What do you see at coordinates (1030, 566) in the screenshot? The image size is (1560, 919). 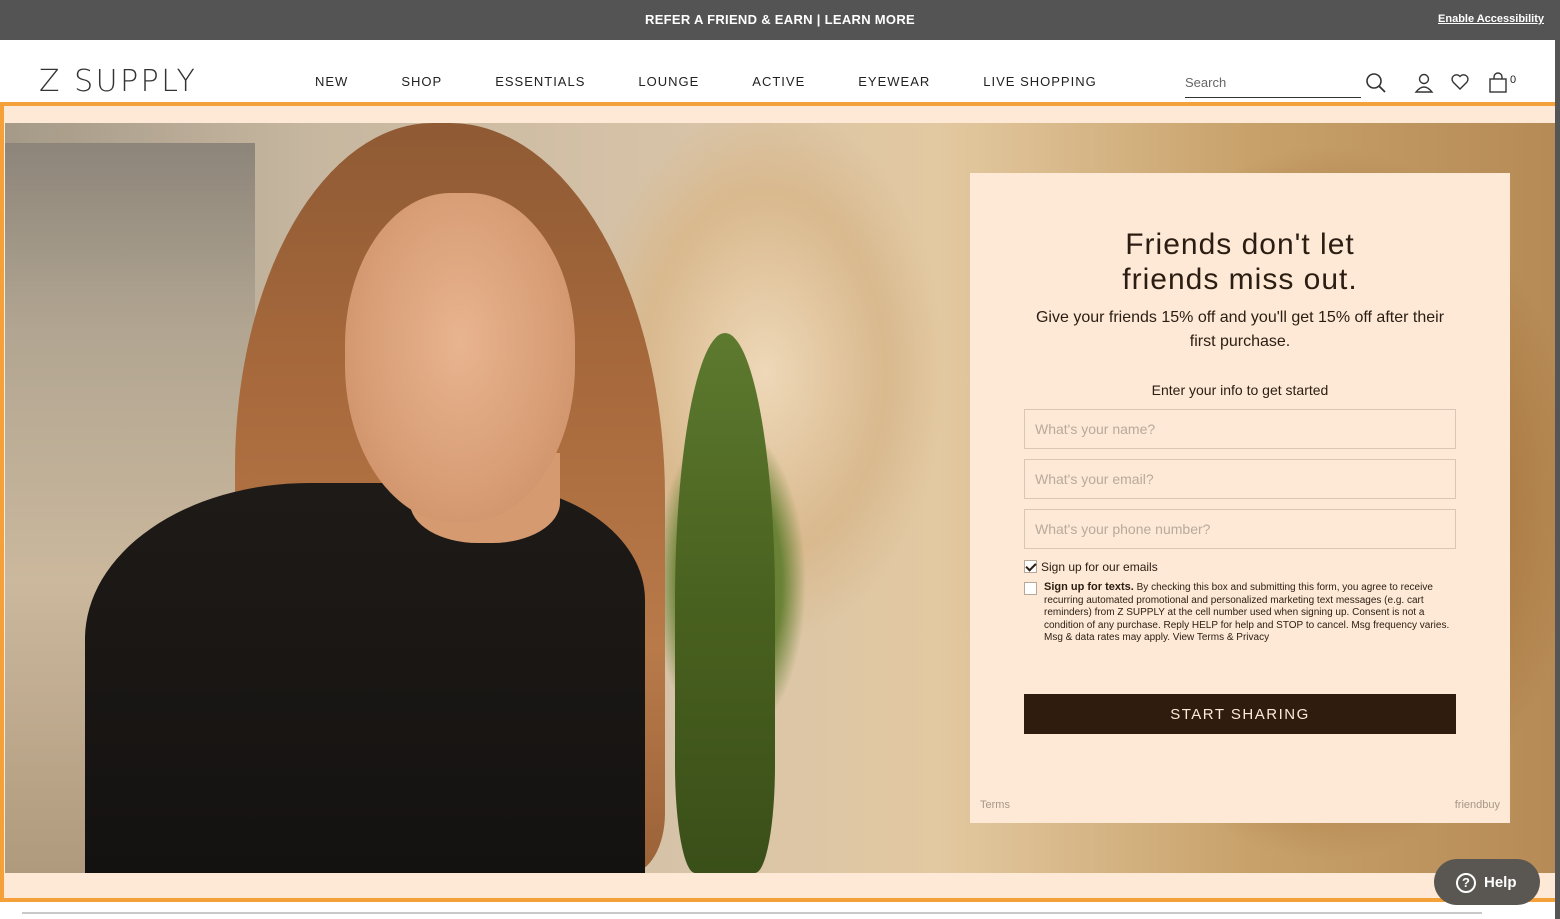 I see `email-optin-checkbox` at bounding box center [1030, 566].